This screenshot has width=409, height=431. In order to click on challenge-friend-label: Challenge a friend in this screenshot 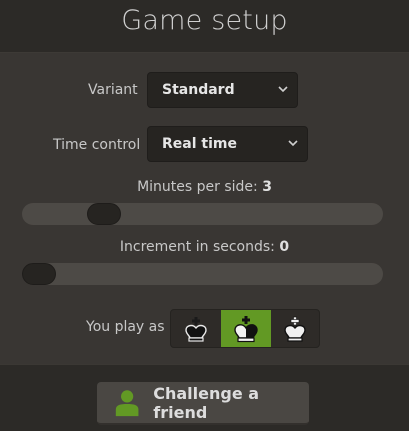, I will do `click(206, 402)`.